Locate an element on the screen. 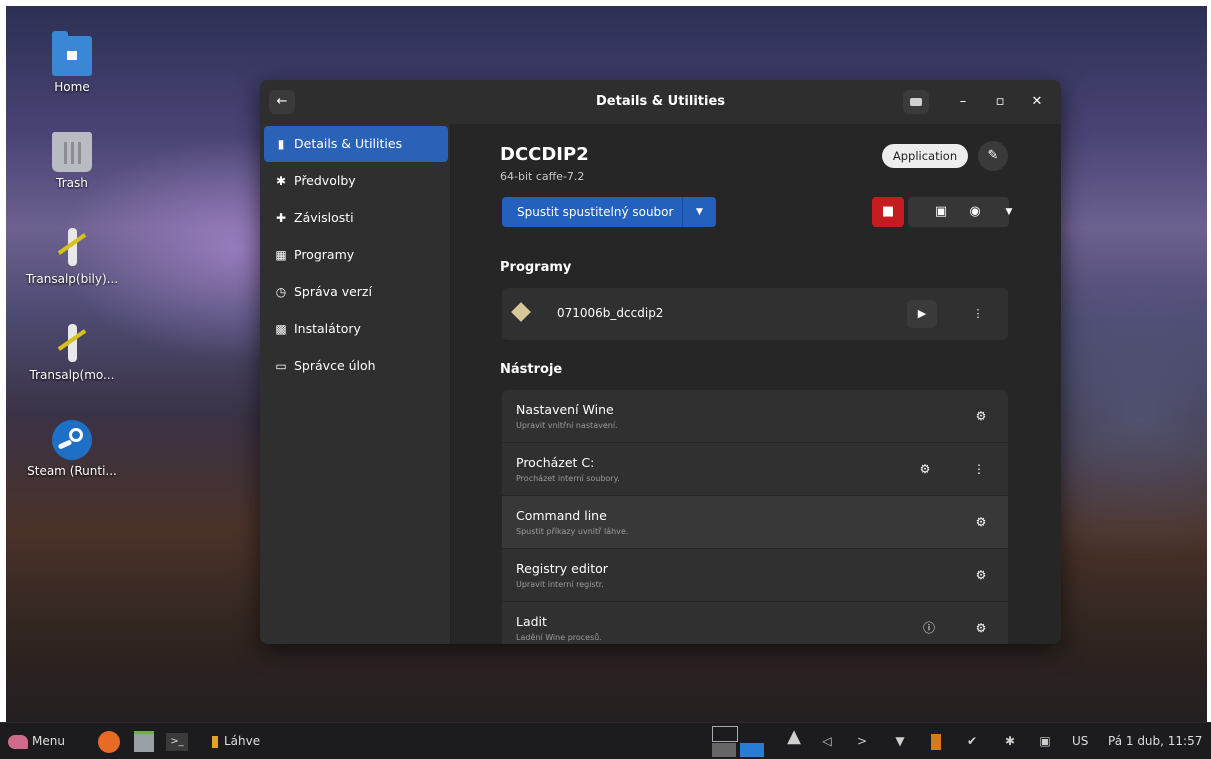  bluetooth-icon: ✱ is located at coordinates (1010, 741).